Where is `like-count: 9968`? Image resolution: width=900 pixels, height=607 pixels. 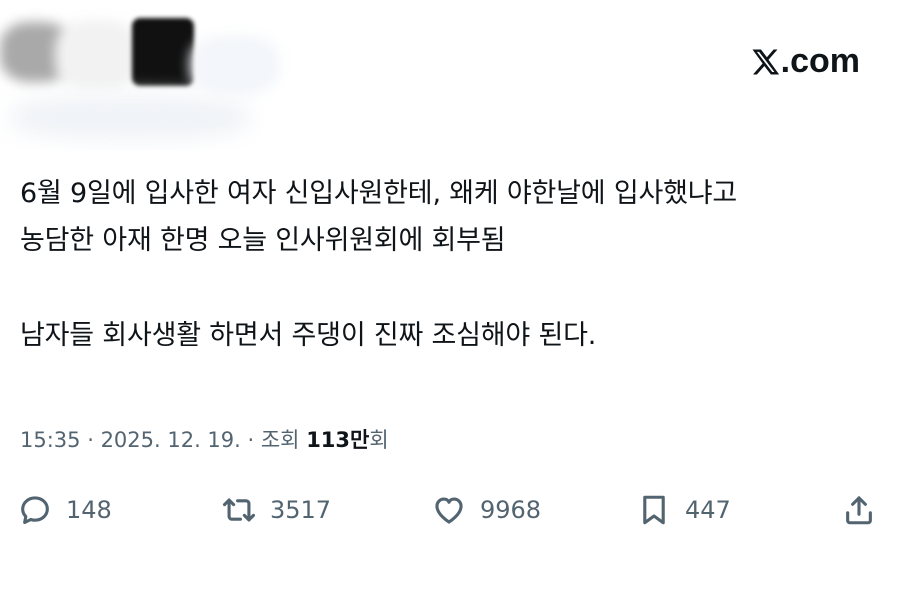
like-count: 9968 is located at coordinates (511, 510).